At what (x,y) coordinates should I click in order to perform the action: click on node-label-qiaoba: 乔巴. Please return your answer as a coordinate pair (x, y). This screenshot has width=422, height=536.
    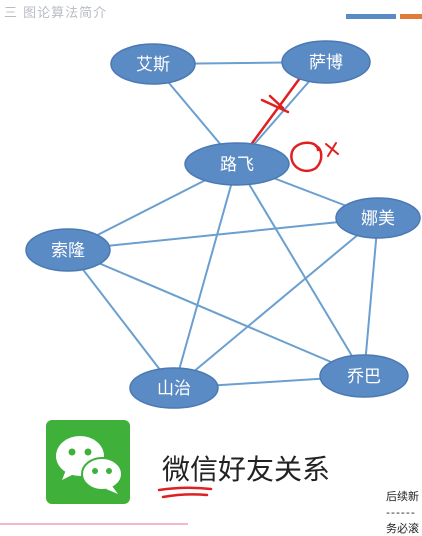
    Looking at the image, I should click on (364, 377).